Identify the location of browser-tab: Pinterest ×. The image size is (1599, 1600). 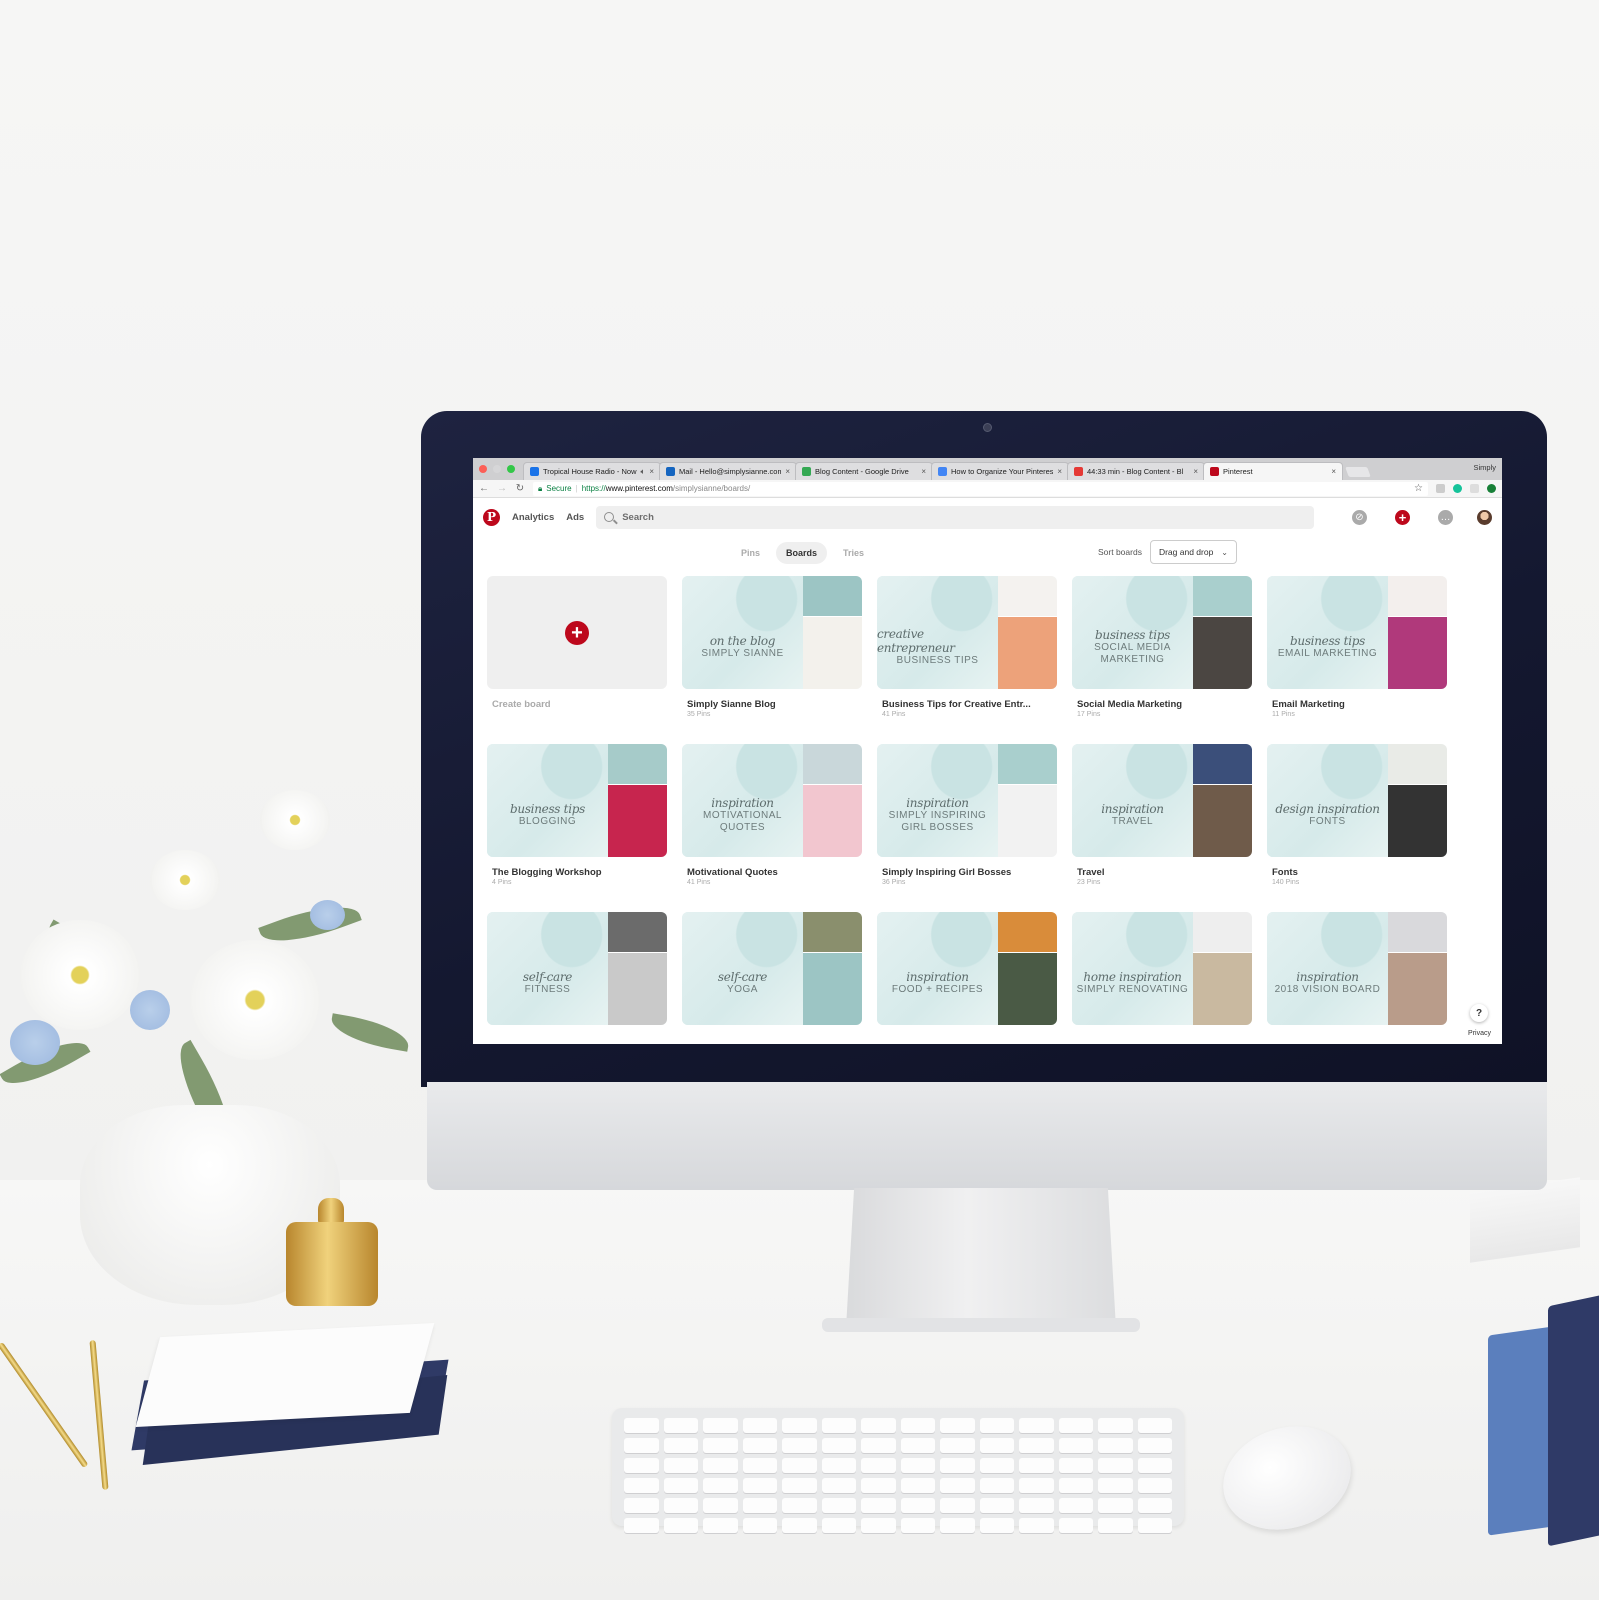
(1273, 471).